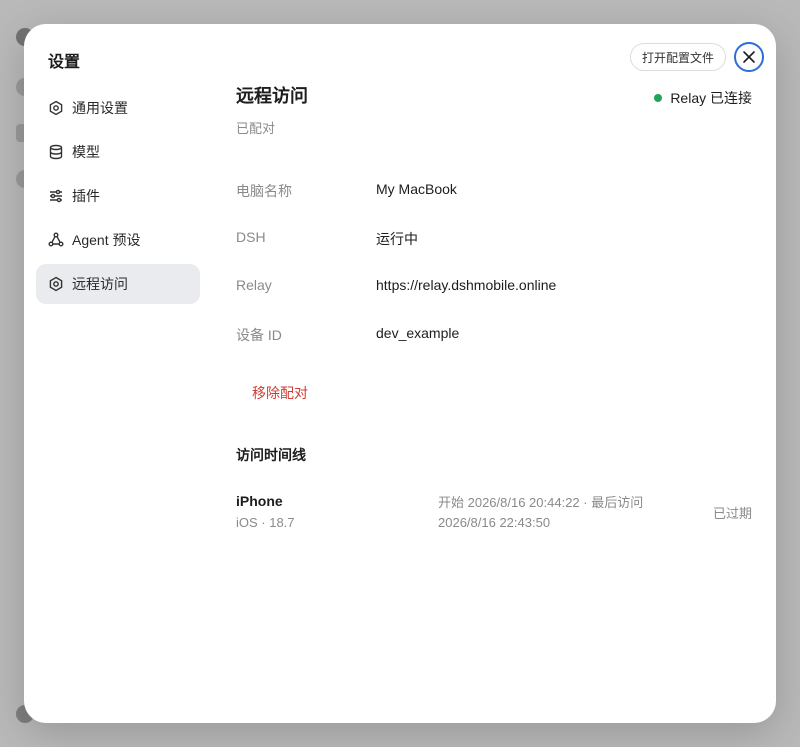  What do you see at coordinates (494, 199) in the screenshot?
I see `info-row-computer-name: 电脑名称 My MacBook` at bounding box center [494, 199].